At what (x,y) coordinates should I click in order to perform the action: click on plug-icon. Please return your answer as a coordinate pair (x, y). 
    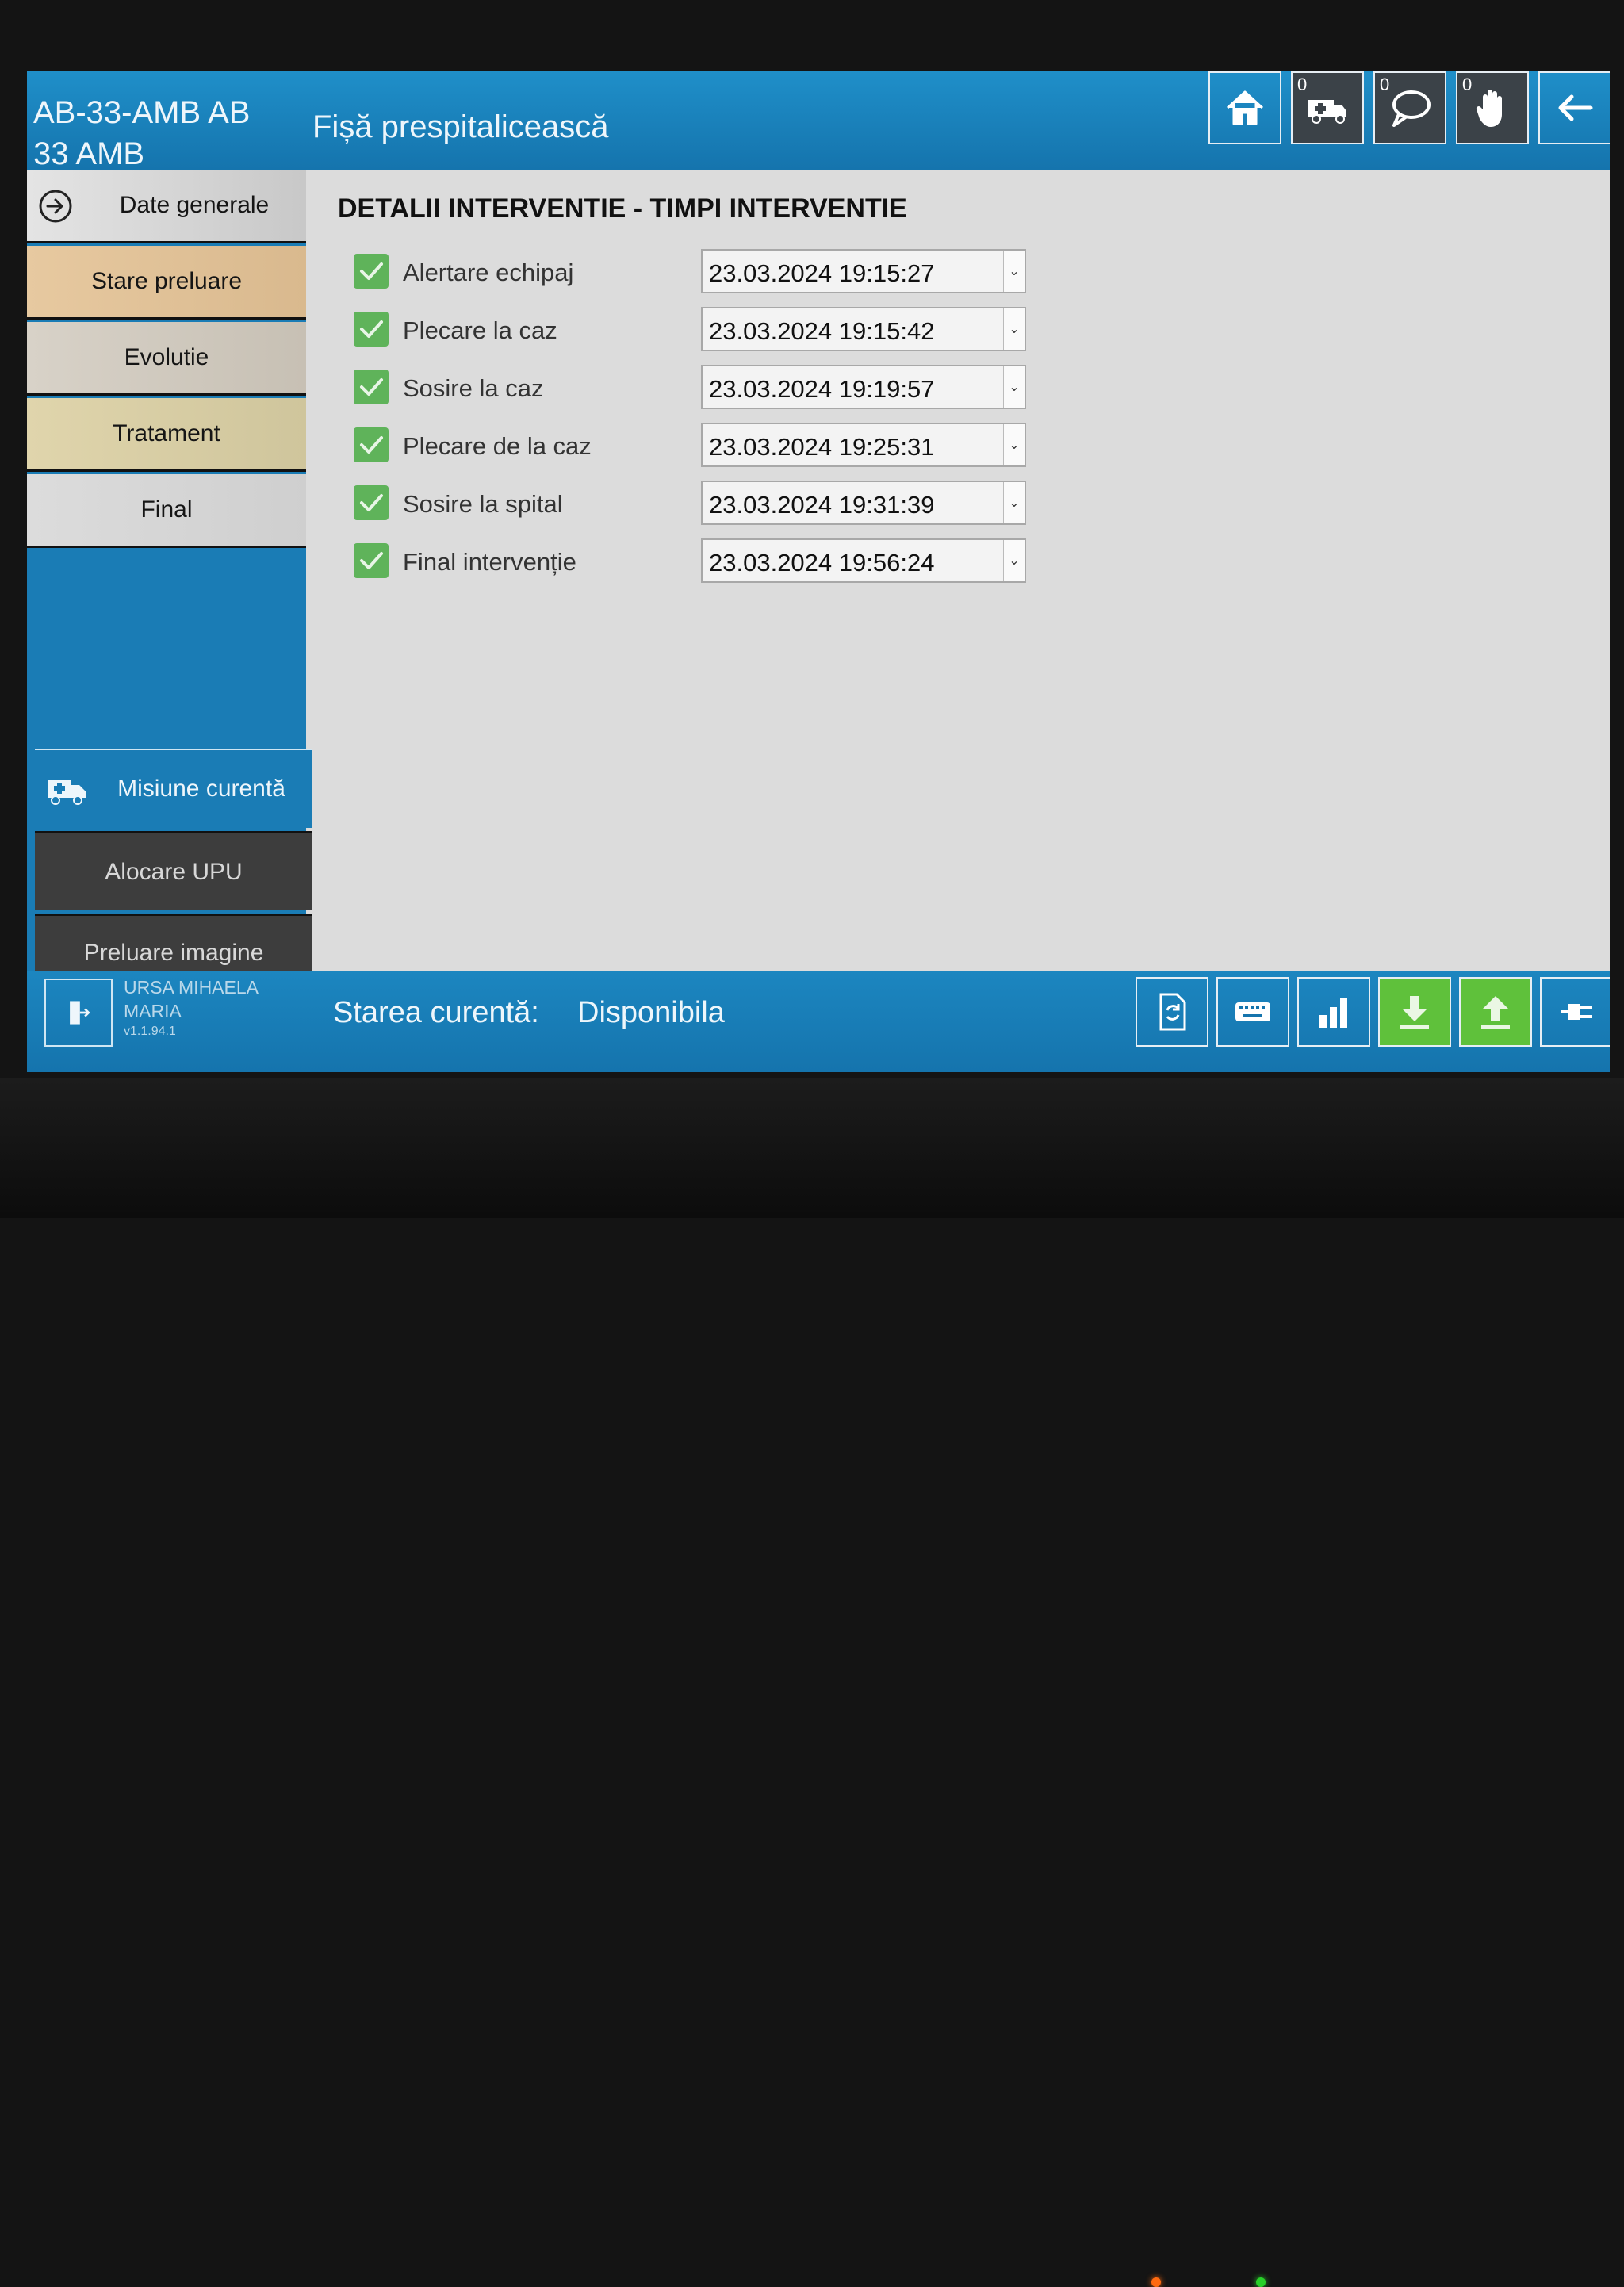
    Looking at the image, I should click on (1576, 1012).